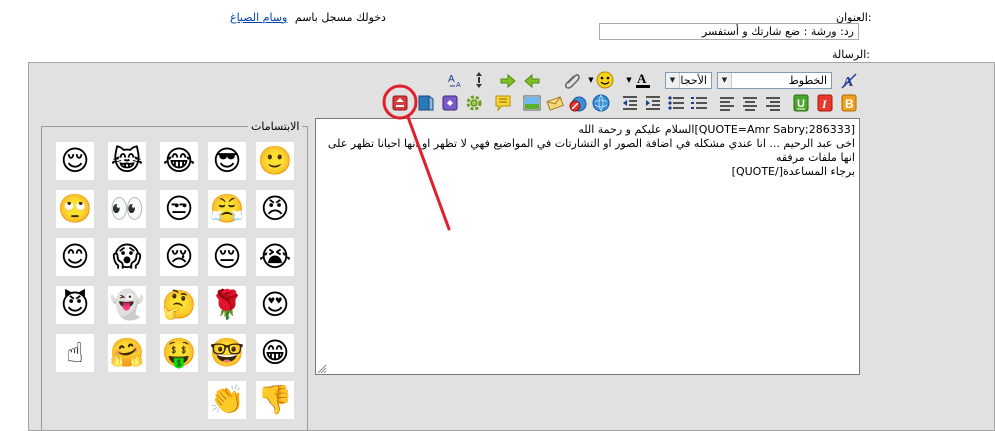 This screenshot has width=995, height=431. What do you see at coordinates (227, 400) in the screenshot?
I see `smiley-item: 👏` at bounding box center [227, 400].